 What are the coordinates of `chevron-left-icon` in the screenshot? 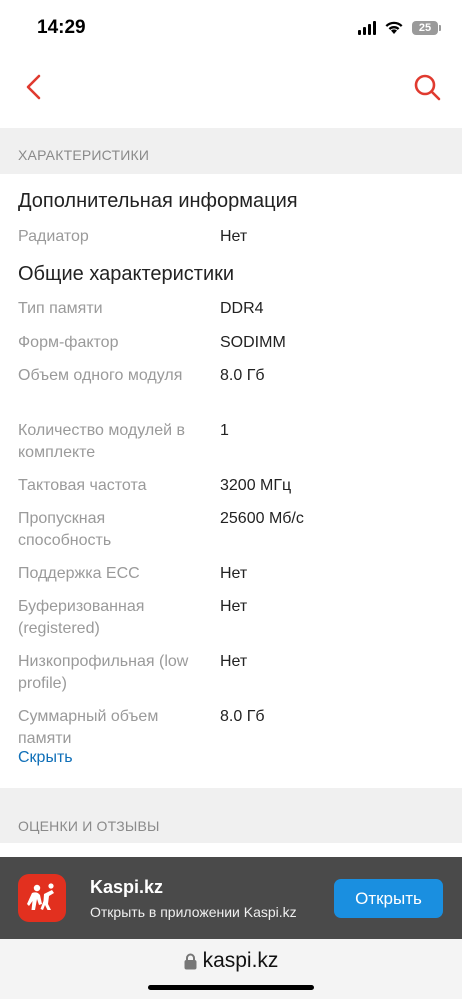 It's located at (33, 87).